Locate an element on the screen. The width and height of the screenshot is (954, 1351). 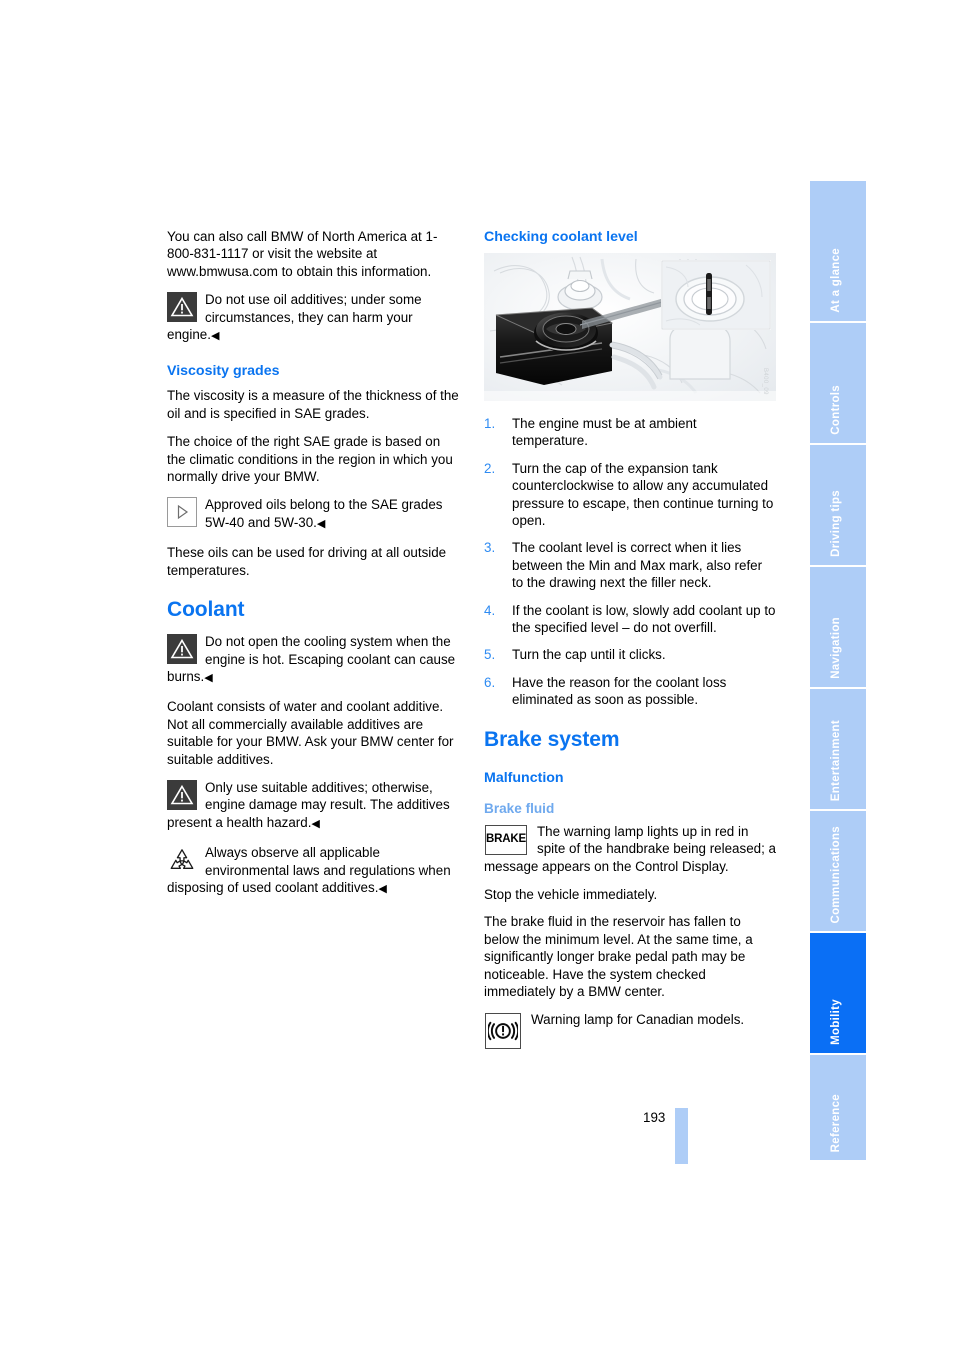
tab-label: Controls is located at coordinates (836, 410).